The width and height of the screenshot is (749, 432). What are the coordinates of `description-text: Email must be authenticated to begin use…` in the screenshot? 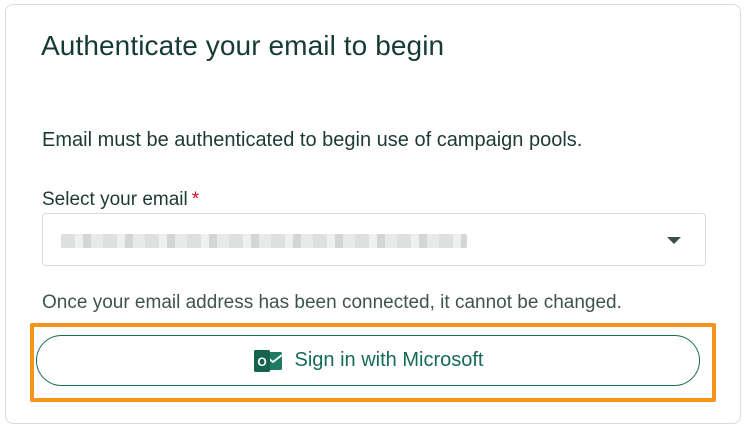 It's located at (312, 140).